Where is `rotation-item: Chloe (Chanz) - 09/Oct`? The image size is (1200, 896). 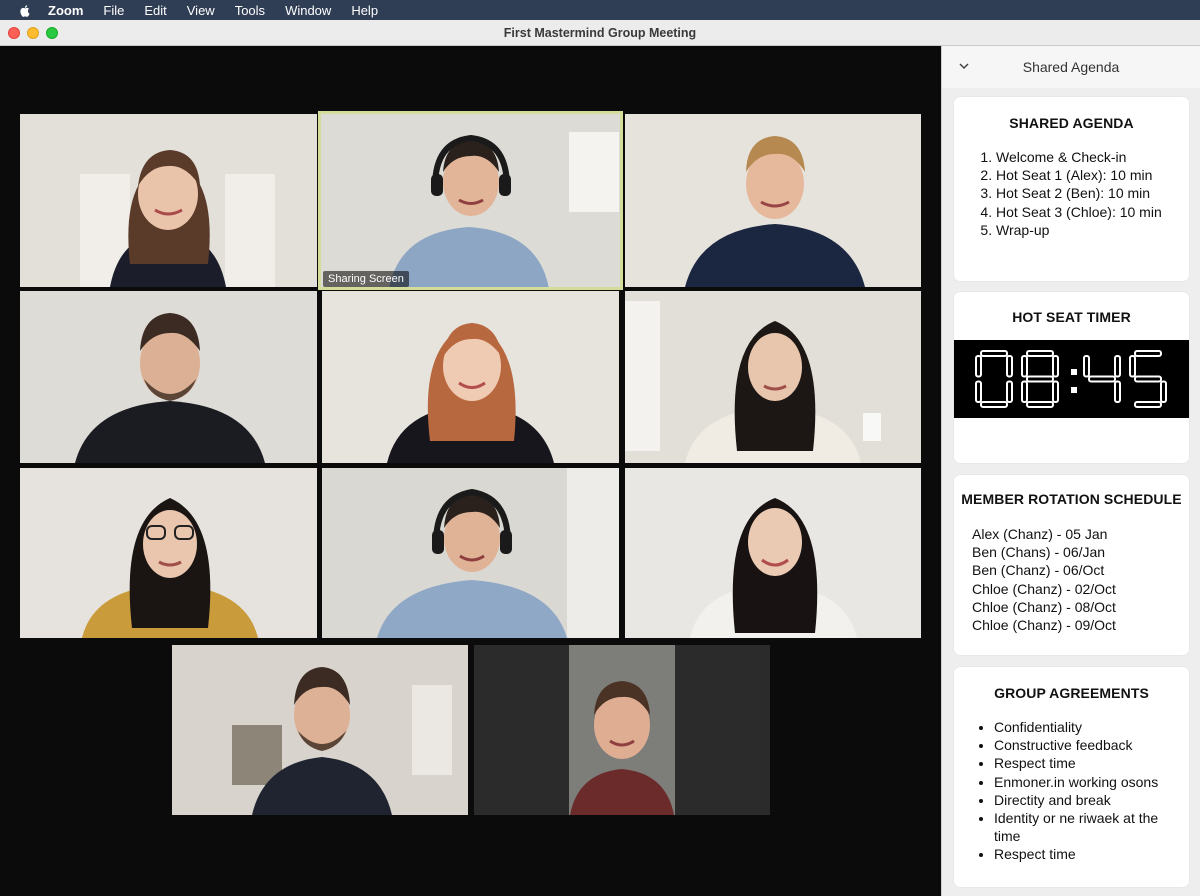 rotation-item: Chloe (Chanz) - 09/Oct is located at coordinates (1044, 625).